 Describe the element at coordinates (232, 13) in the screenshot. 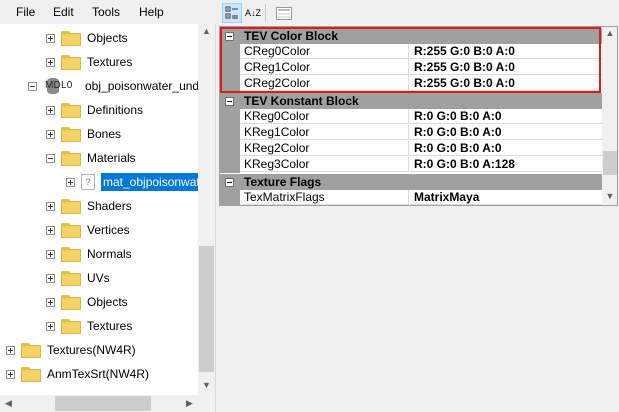

I see `categorized-icon` at that location.